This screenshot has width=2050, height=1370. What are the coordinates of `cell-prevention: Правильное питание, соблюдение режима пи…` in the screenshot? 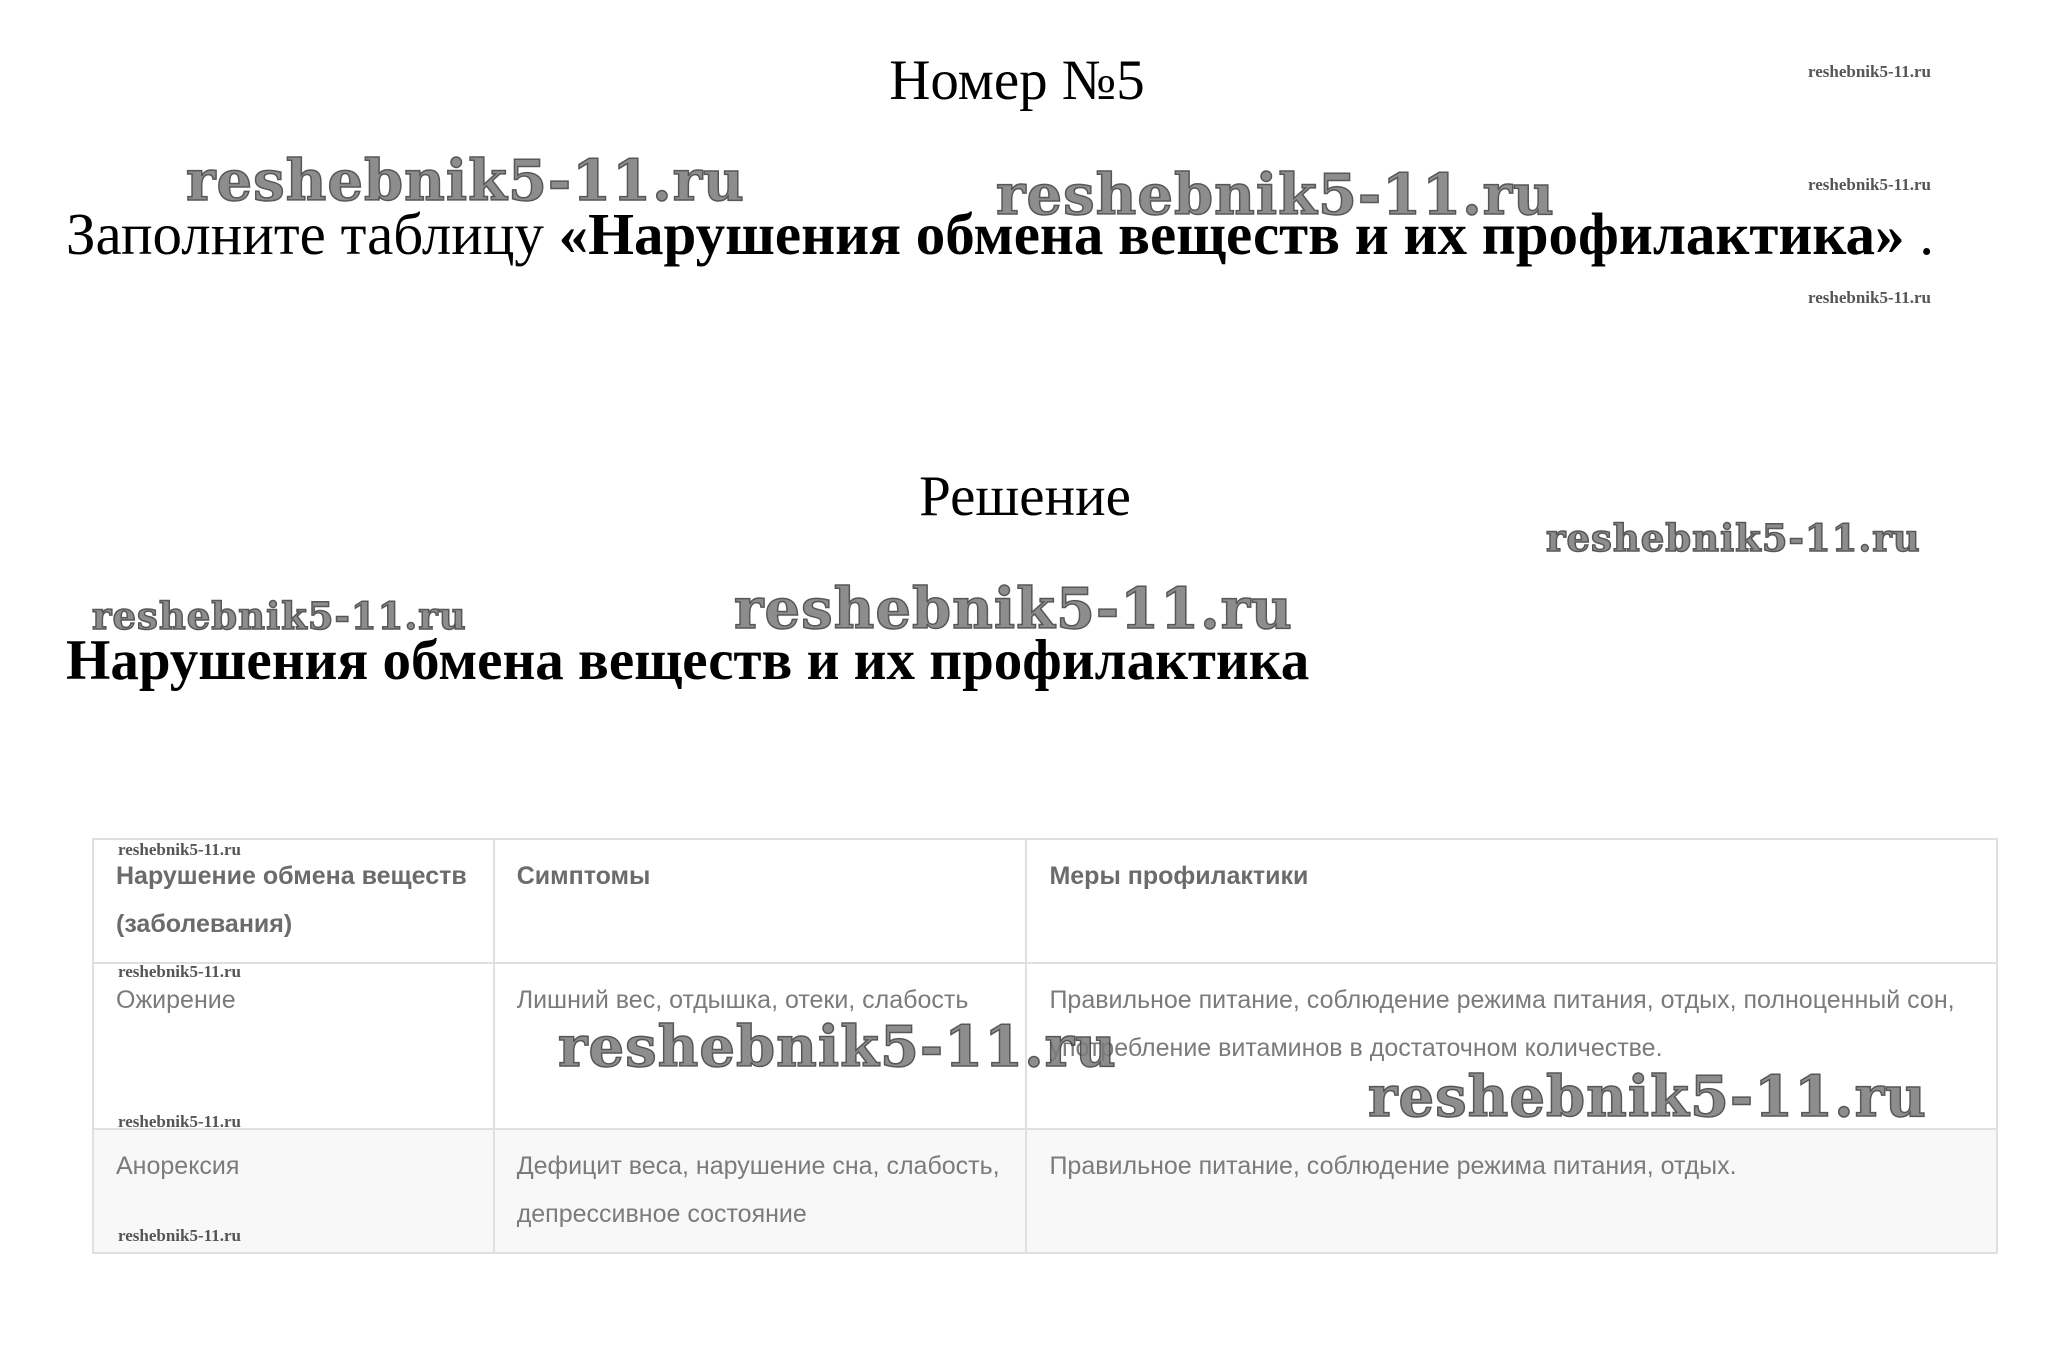 It's located at (1511, 1191).